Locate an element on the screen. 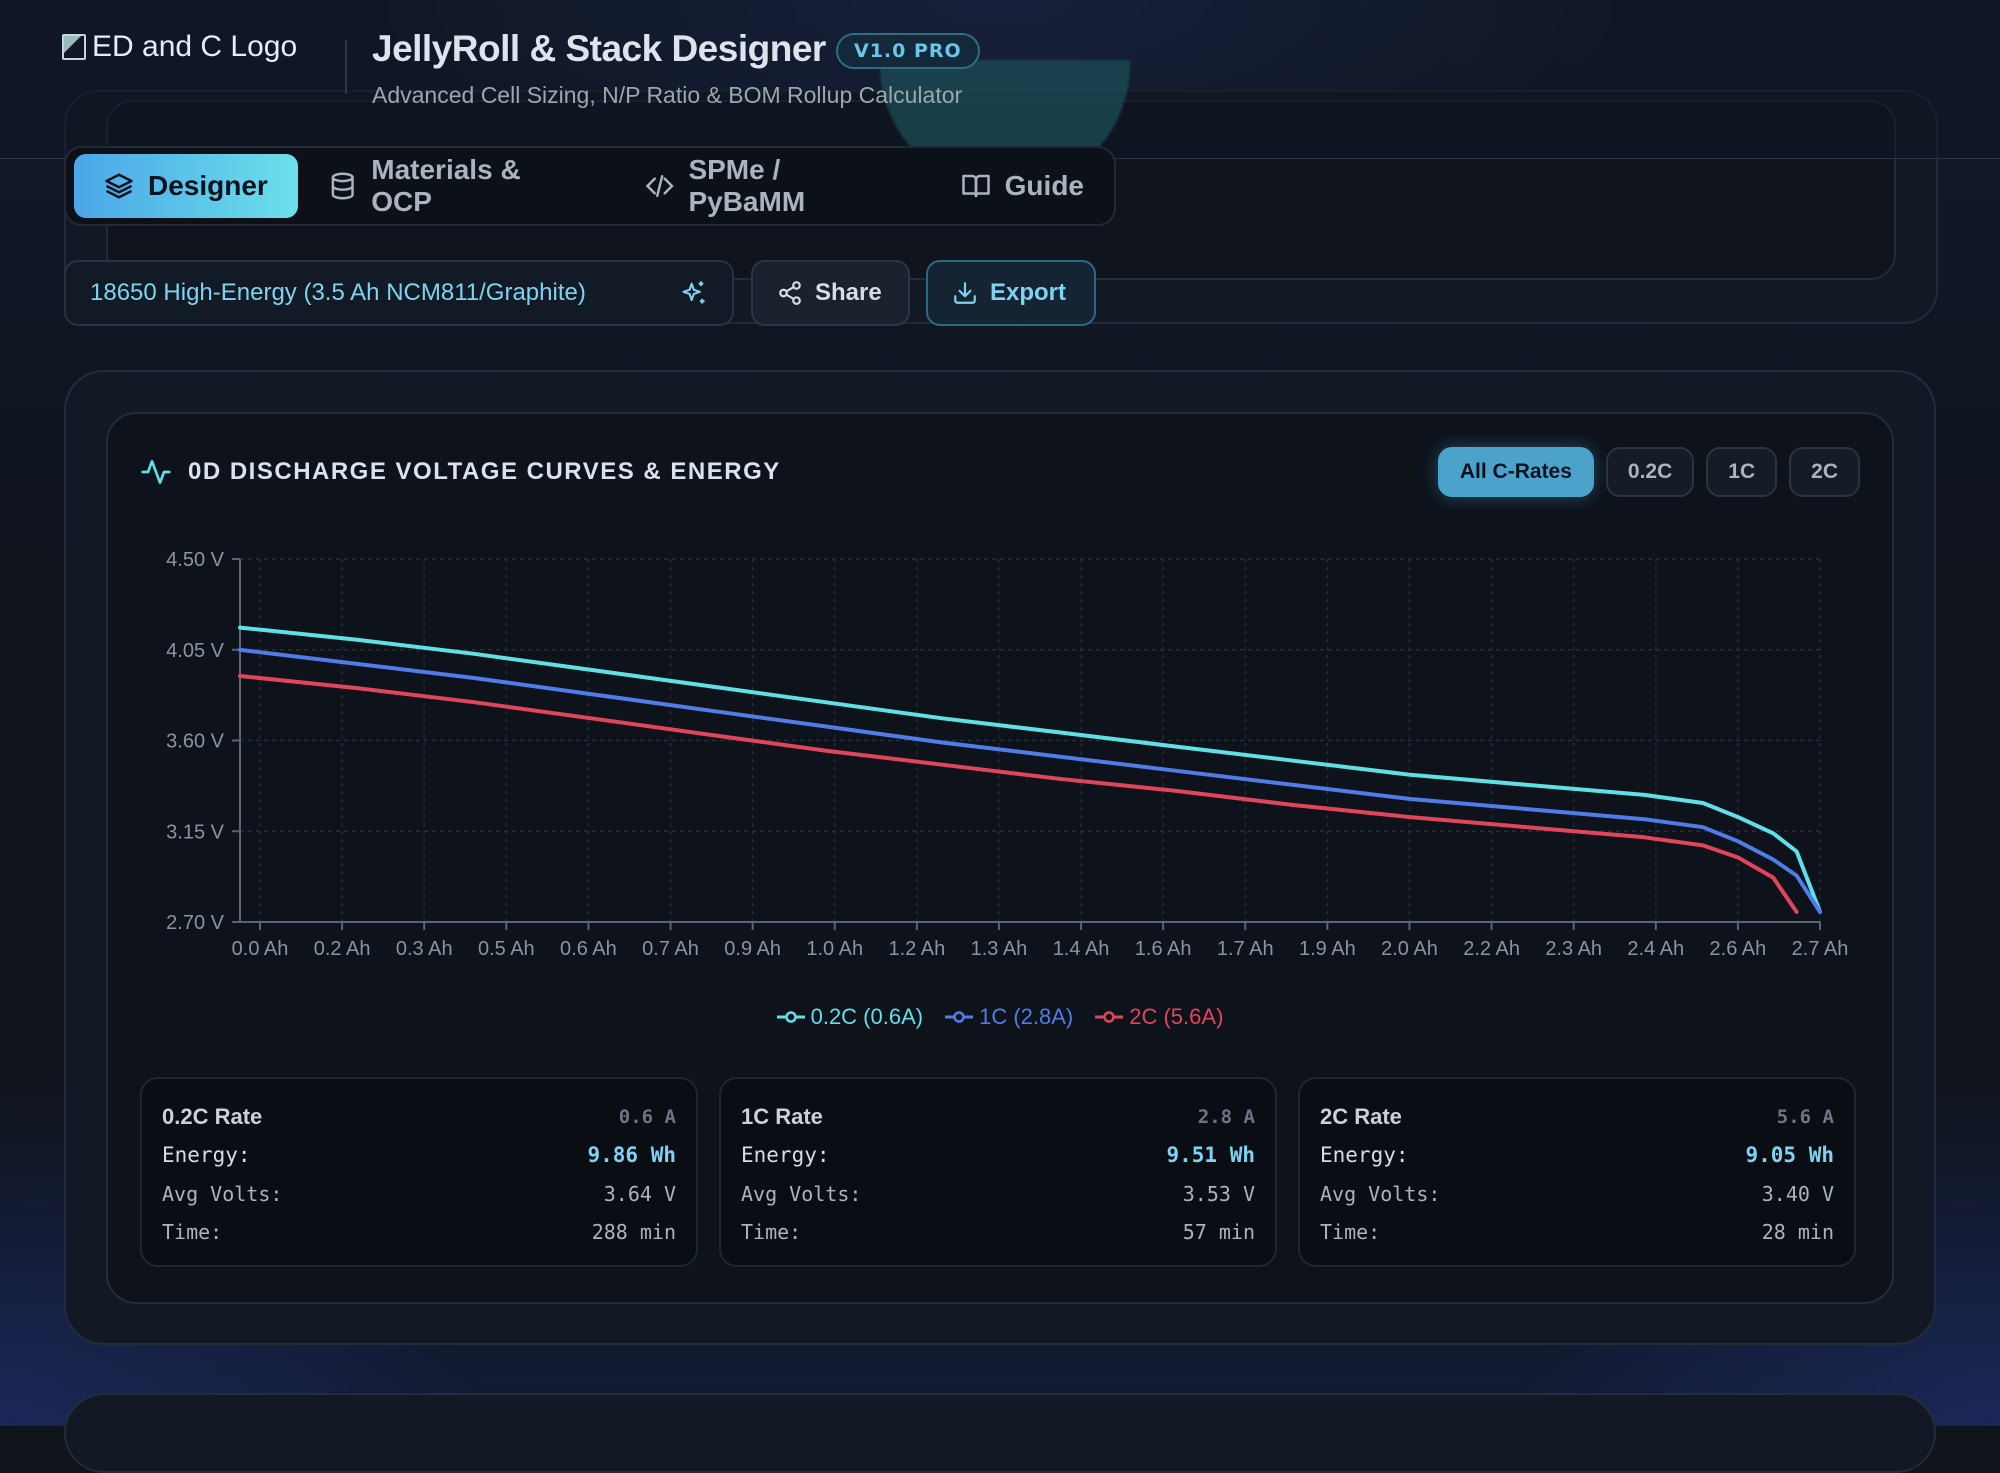 This screenshot has height=1473, width=2000. x-tick-label: 1.3 Ah is located at coordinates (999, 949).